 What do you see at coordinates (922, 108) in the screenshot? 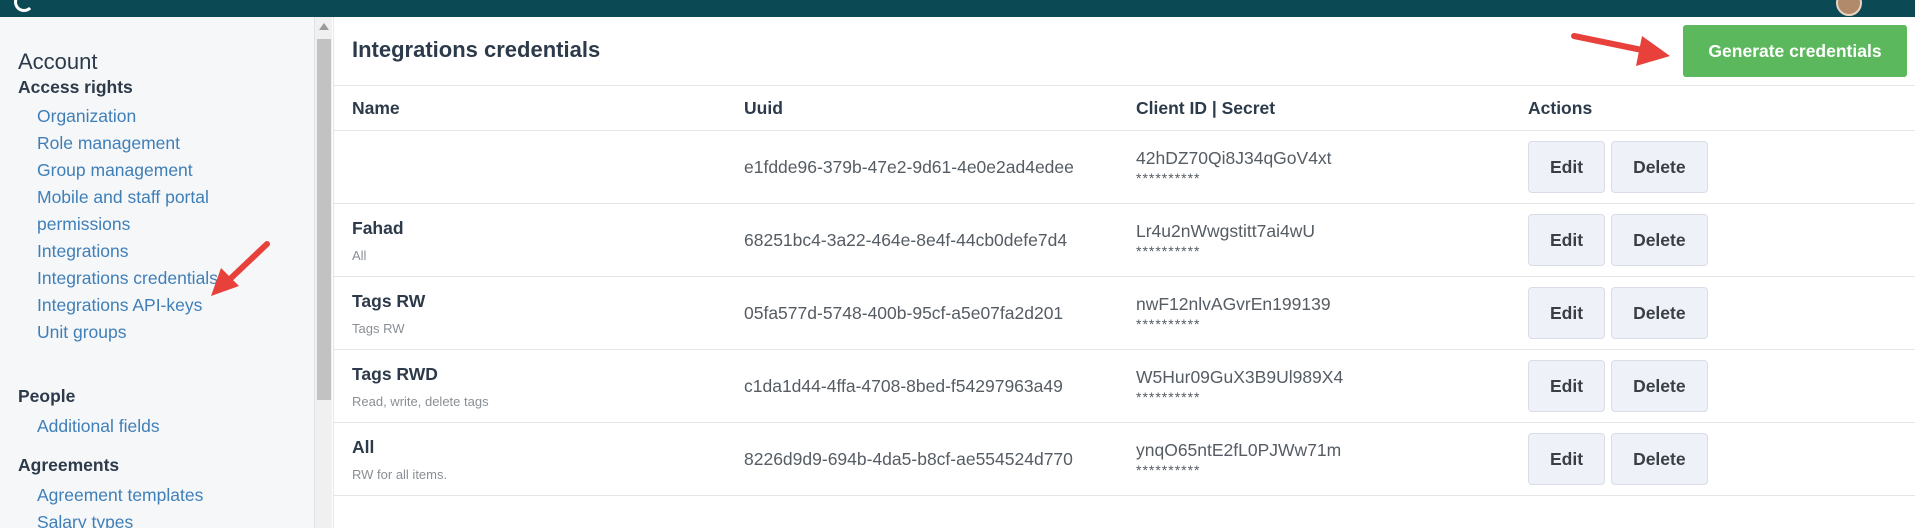
I see `column-header-uuid: Uuid` at bounding box center [922, 108].